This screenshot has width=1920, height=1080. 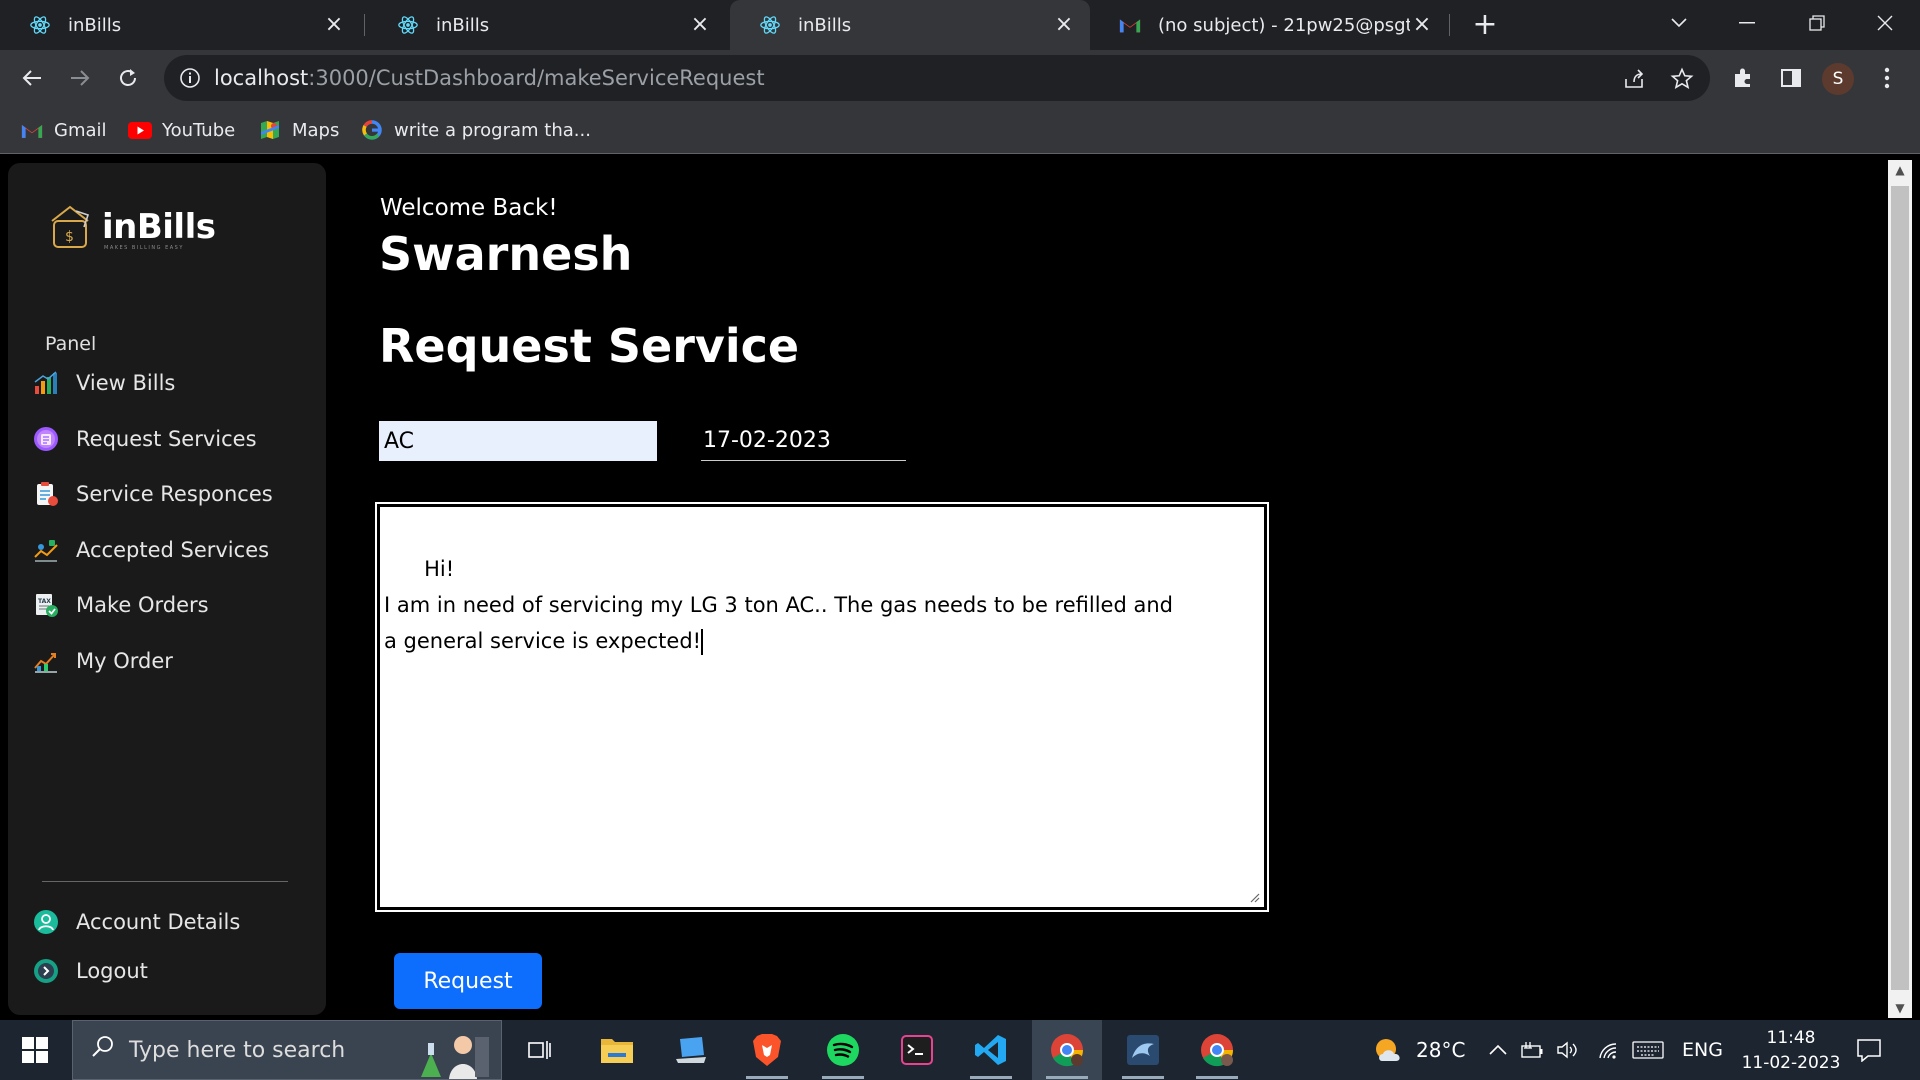 I want to click on sidebar-item-label: Request Services, so click(x=166, y=439).